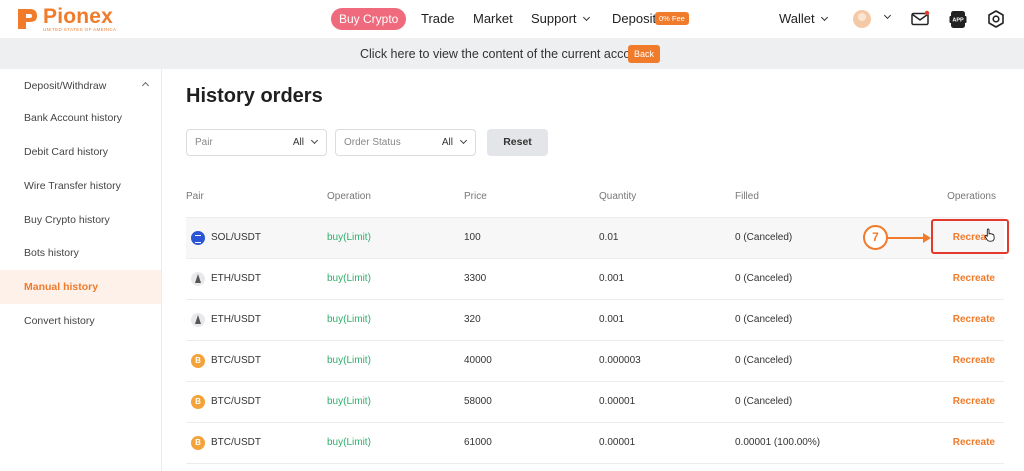 This screenshot has height=471, width=1024. I want to click on page-title: History orders, so click(254, 96).